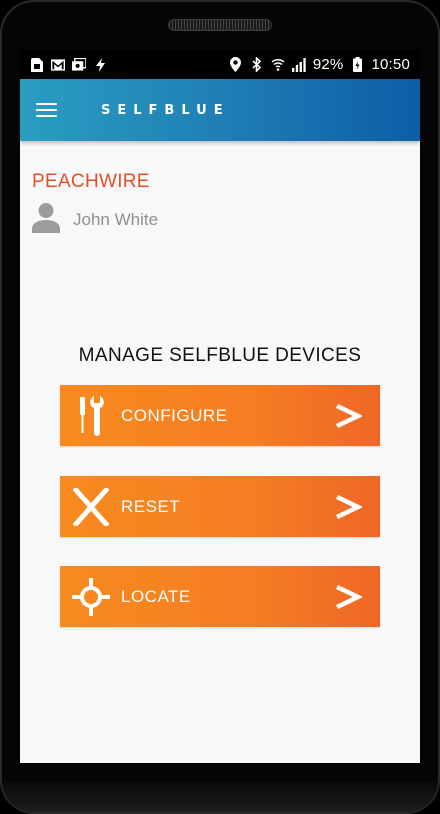 The width and height of the screenshot is (440, 814). What do you see at coordinates (91, 416) in the screenshot?
I see `tools-icon` at bounding box center [91, 416].